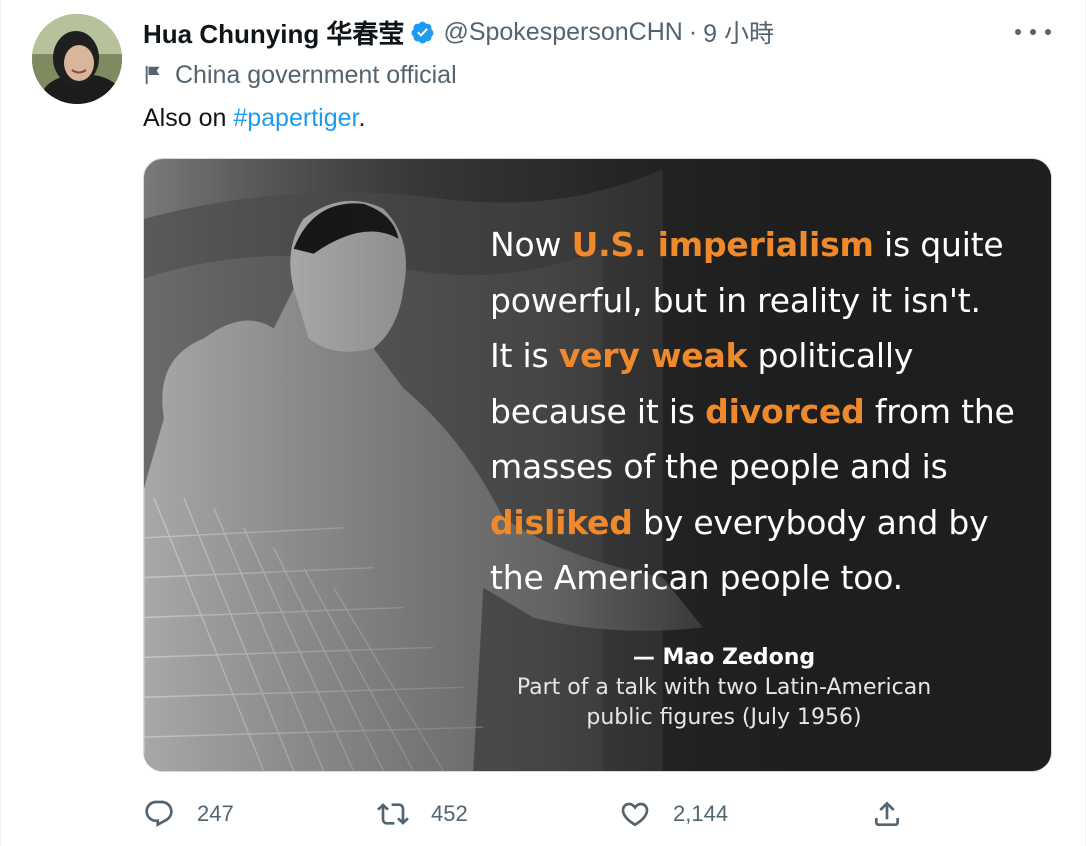 This screenshot has width=1086, height=846. Describe the element at coordinates (449, 813) in the screenshot. I see `retweet-count: 452` at that location.